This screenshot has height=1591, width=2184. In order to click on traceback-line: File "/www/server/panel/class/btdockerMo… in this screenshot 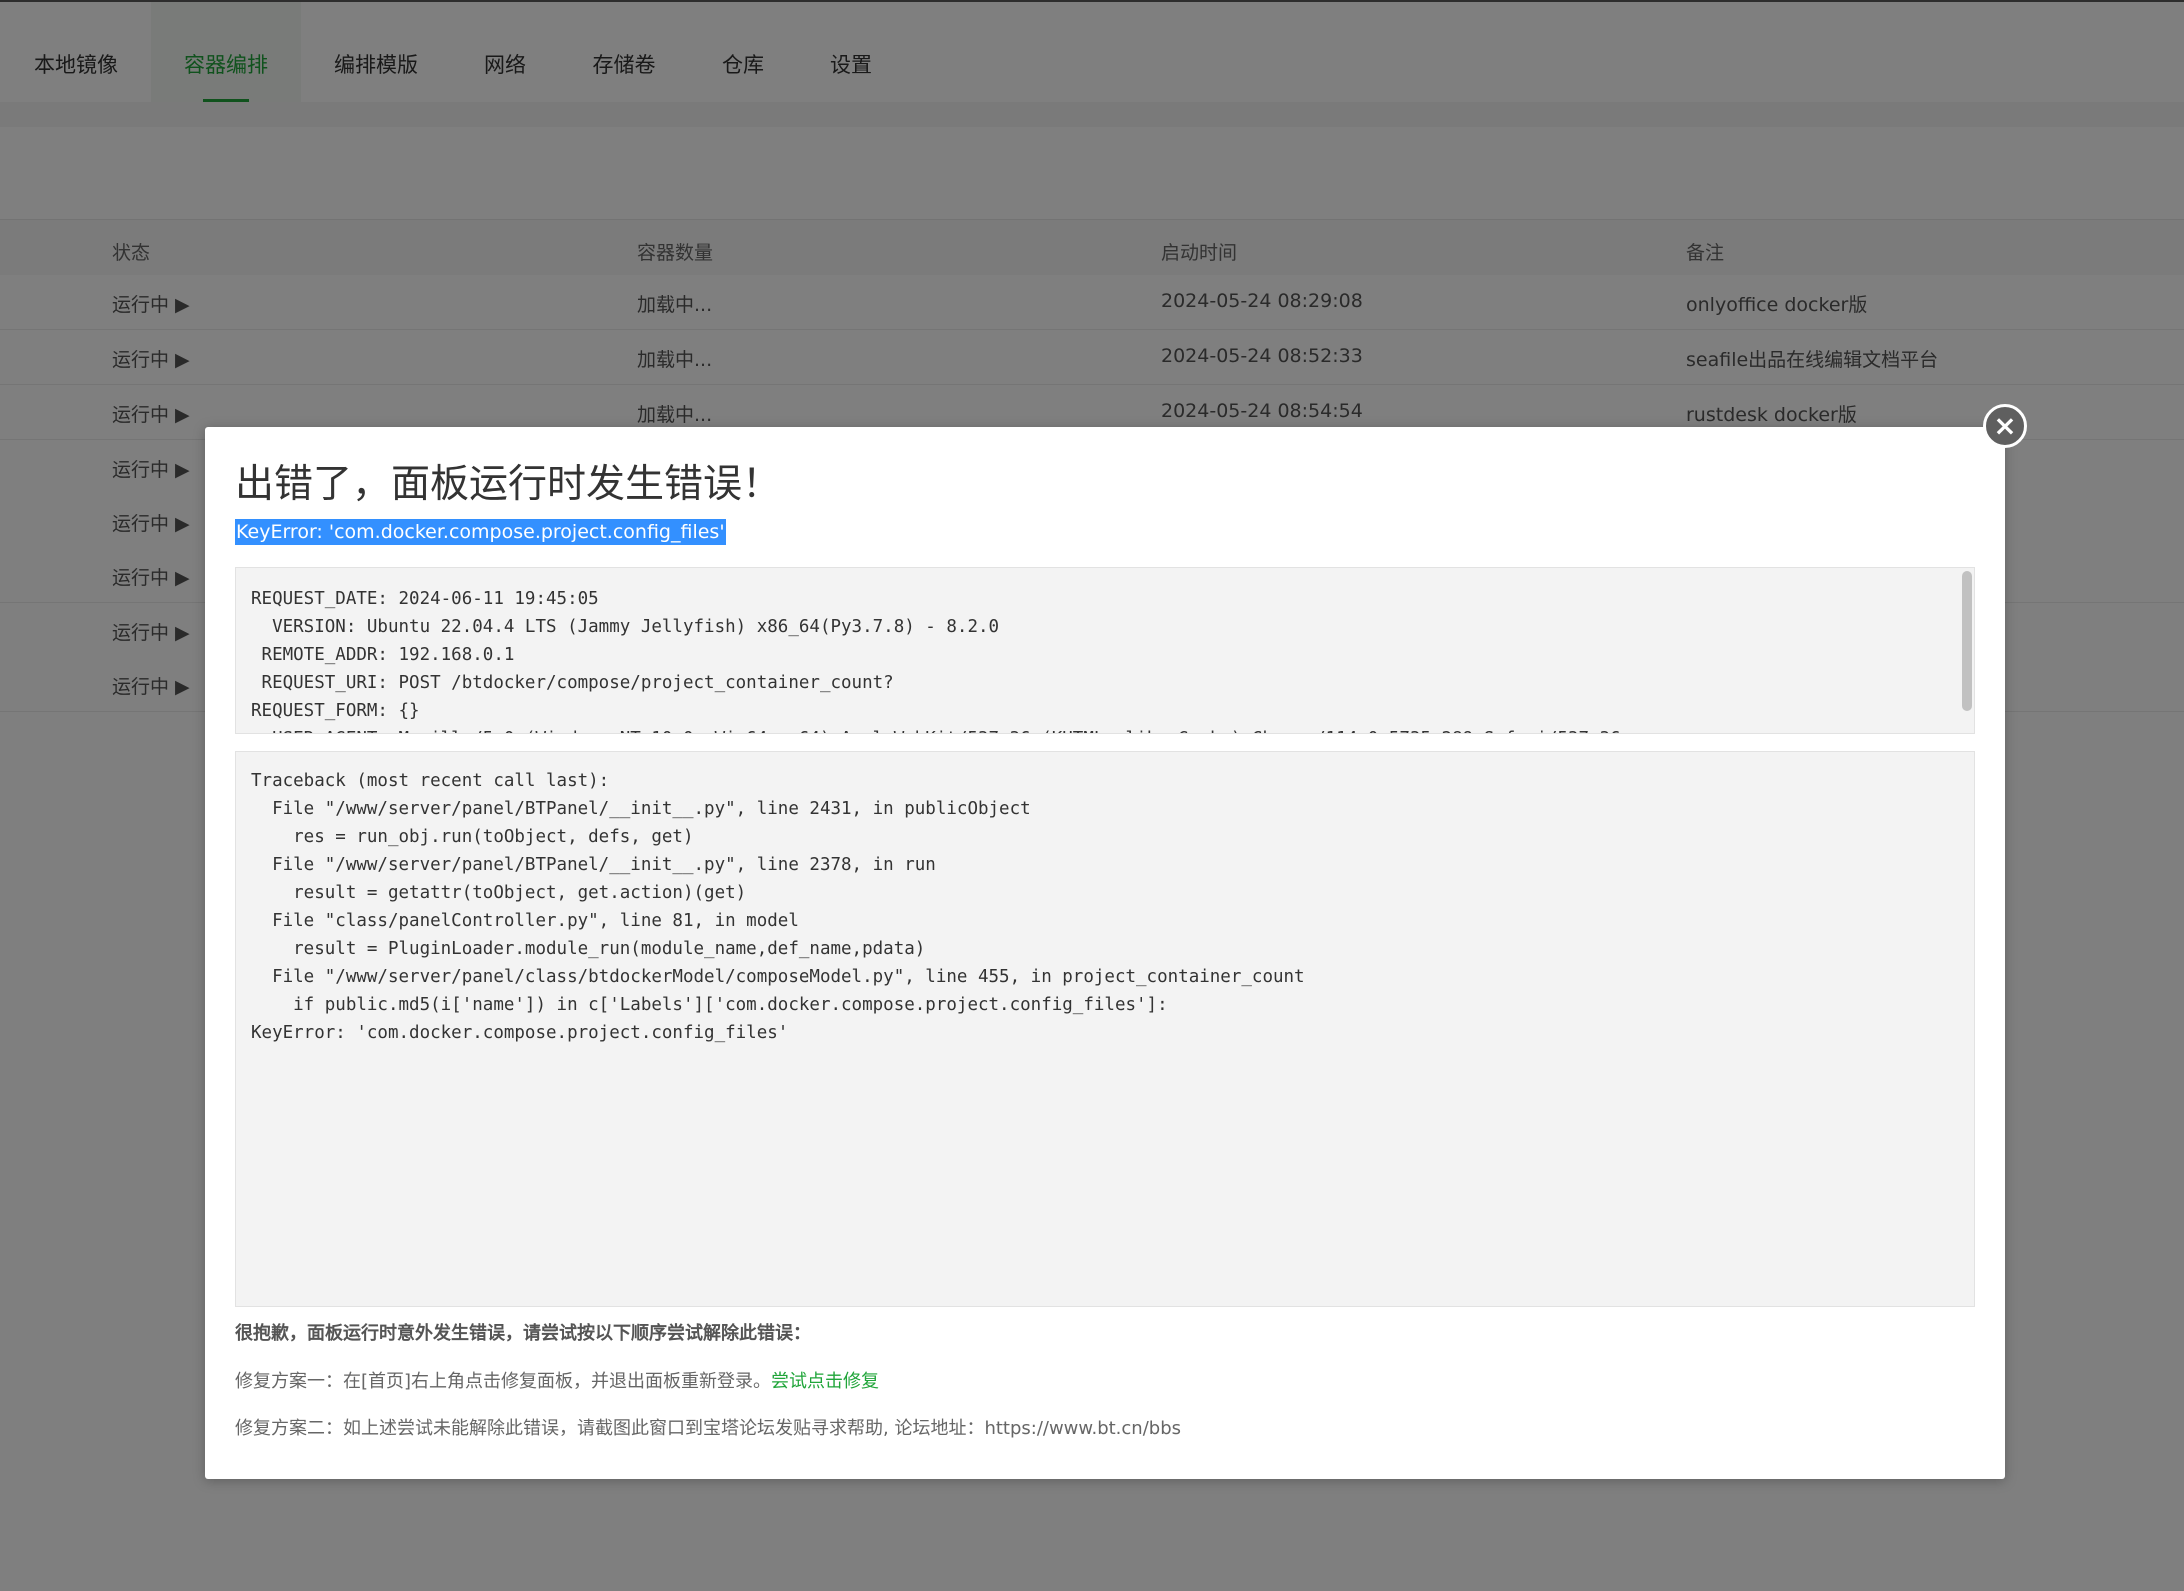, I will do `click(778, 977)`.